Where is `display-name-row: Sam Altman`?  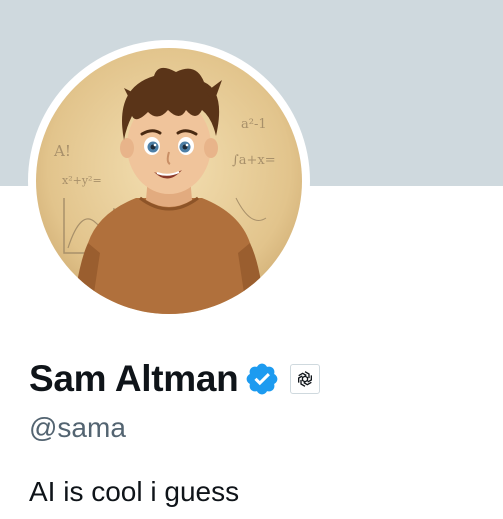 display-name-row: Sam Altman is located at coordinates (175, 379).